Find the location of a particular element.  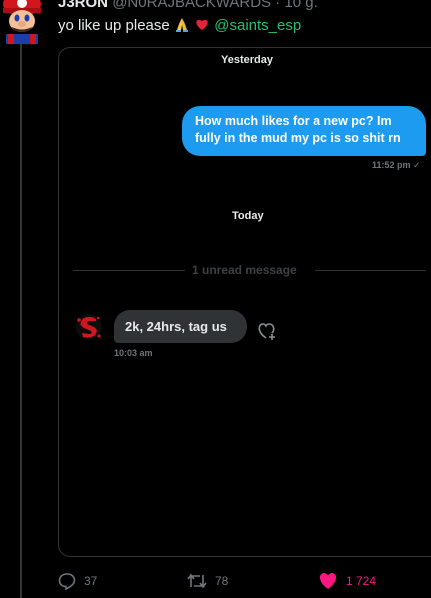

saints-logo-avatar is located at coordinates (89, 327).